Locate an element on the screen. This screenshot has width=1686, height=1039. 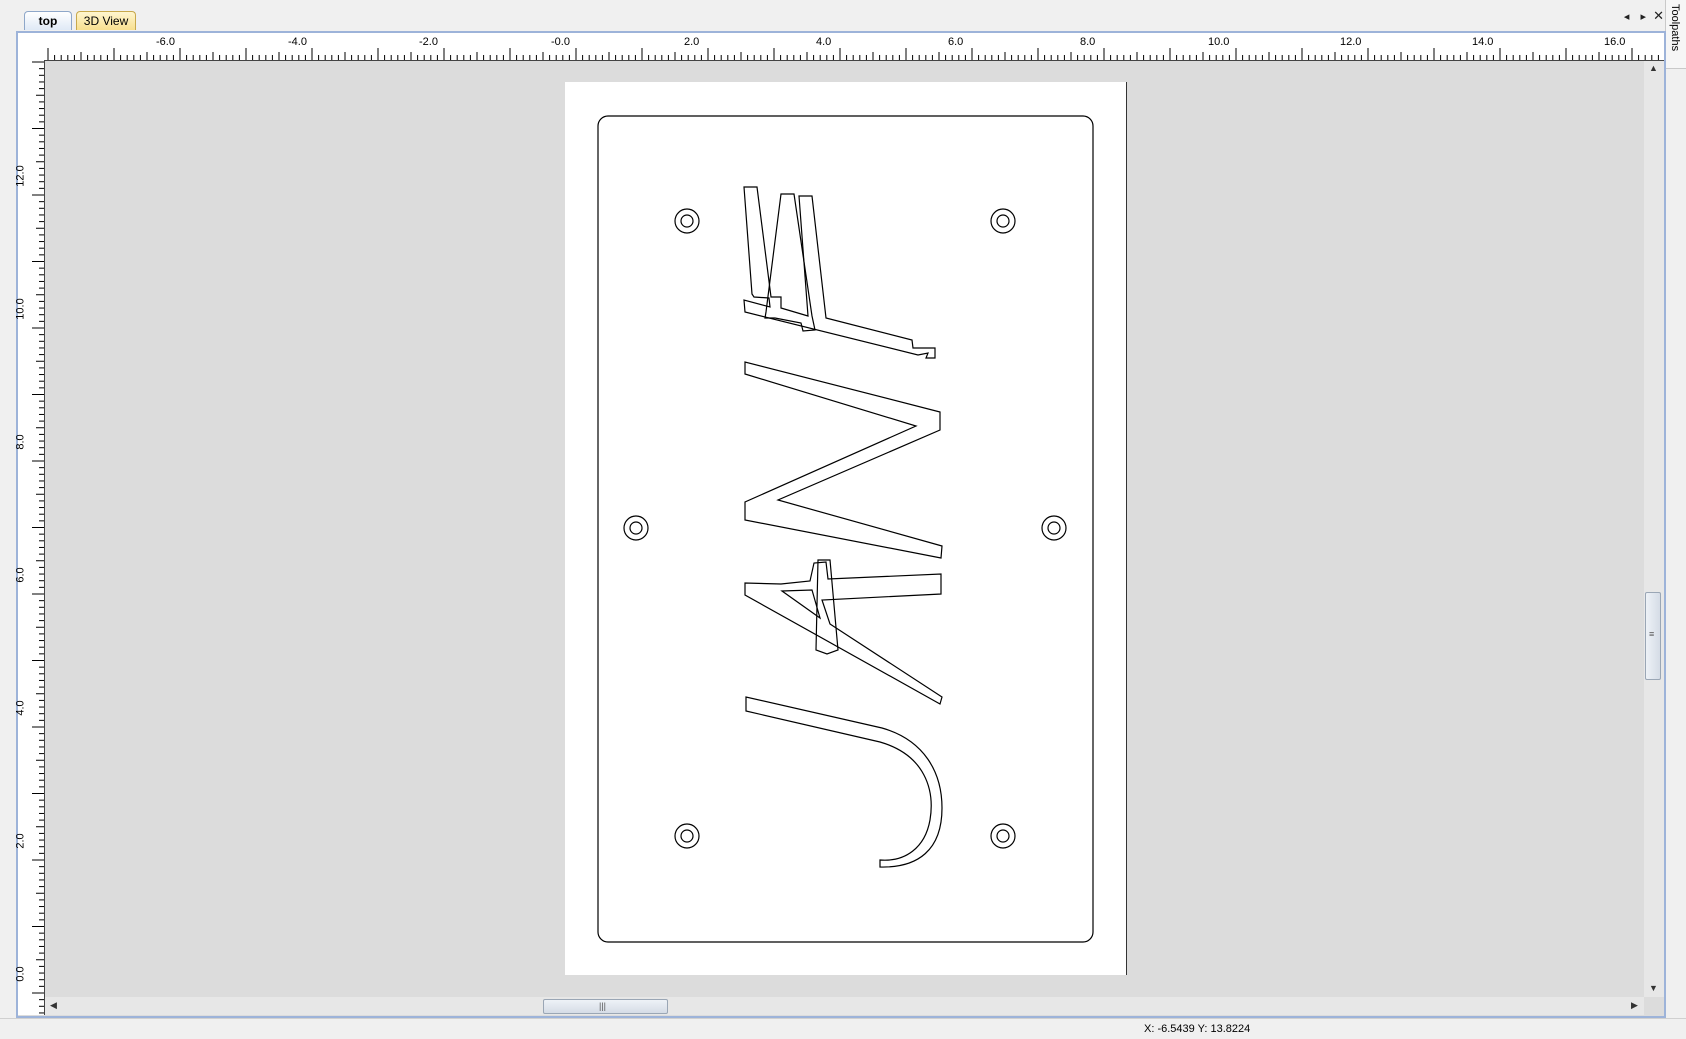
horizontal-scrollbar-thumb: ||| is located at coordinates (605, 1006).